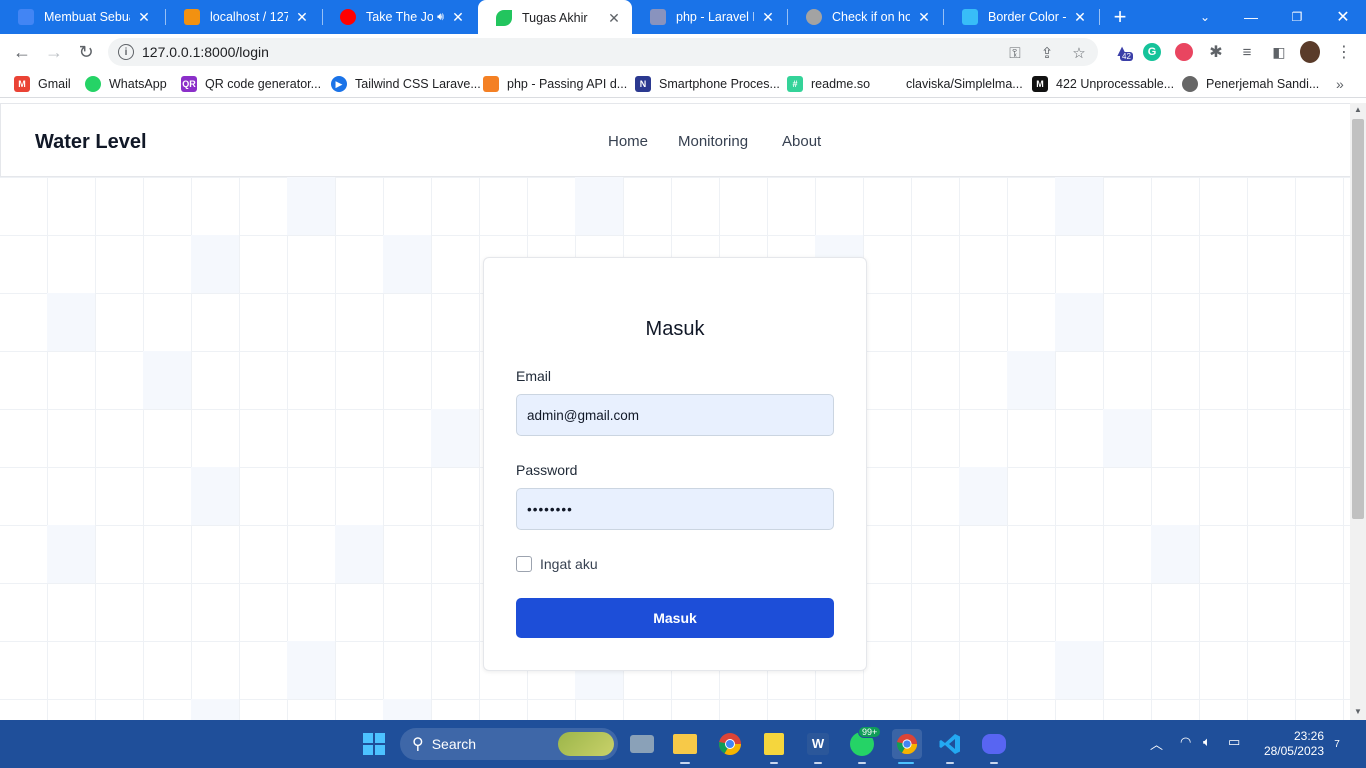 Image resolution: width=1366 pixels, height=768 pixels. What do you see at coordinates (1021, 17) in the screenshot?
I see `tab-border-color: Border Color - Ta ✕` at bounding box center [1021, 17].